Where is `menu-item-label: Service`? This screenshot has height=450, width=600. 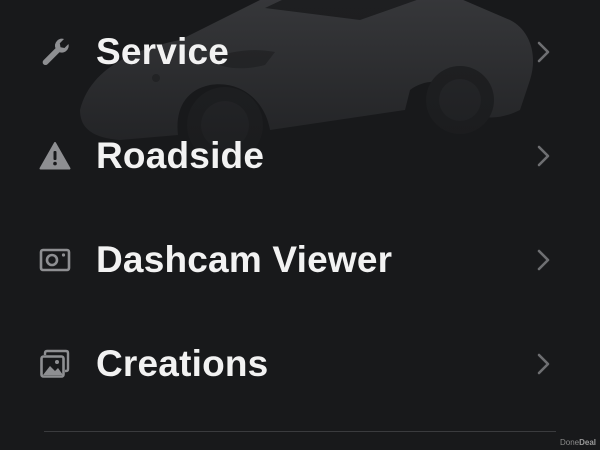
menu-item-label: Service is located at coordinates (163, 51).